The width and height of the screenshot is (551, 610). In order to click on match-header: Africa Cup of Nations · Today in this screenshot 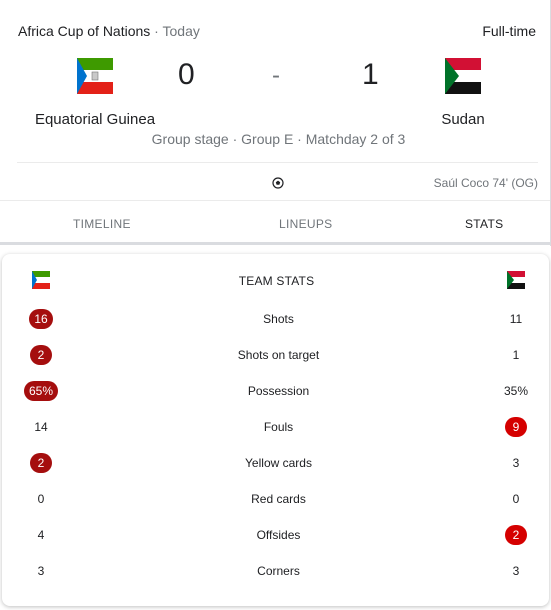, I will do `click(109, 31)`.